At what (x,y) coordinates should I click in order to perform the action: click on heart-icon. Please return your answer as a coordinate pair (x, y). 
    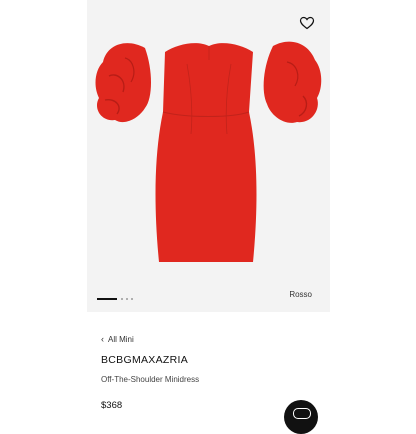
    Looking at the image, I should click on (307, 23).